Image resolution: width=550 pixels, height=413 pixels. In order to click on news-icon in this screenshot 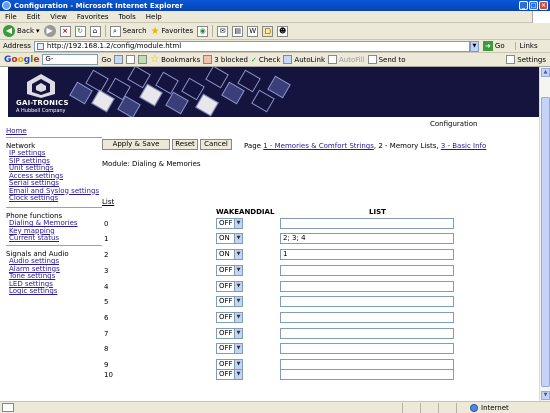, I will do `click(143, 59)`.